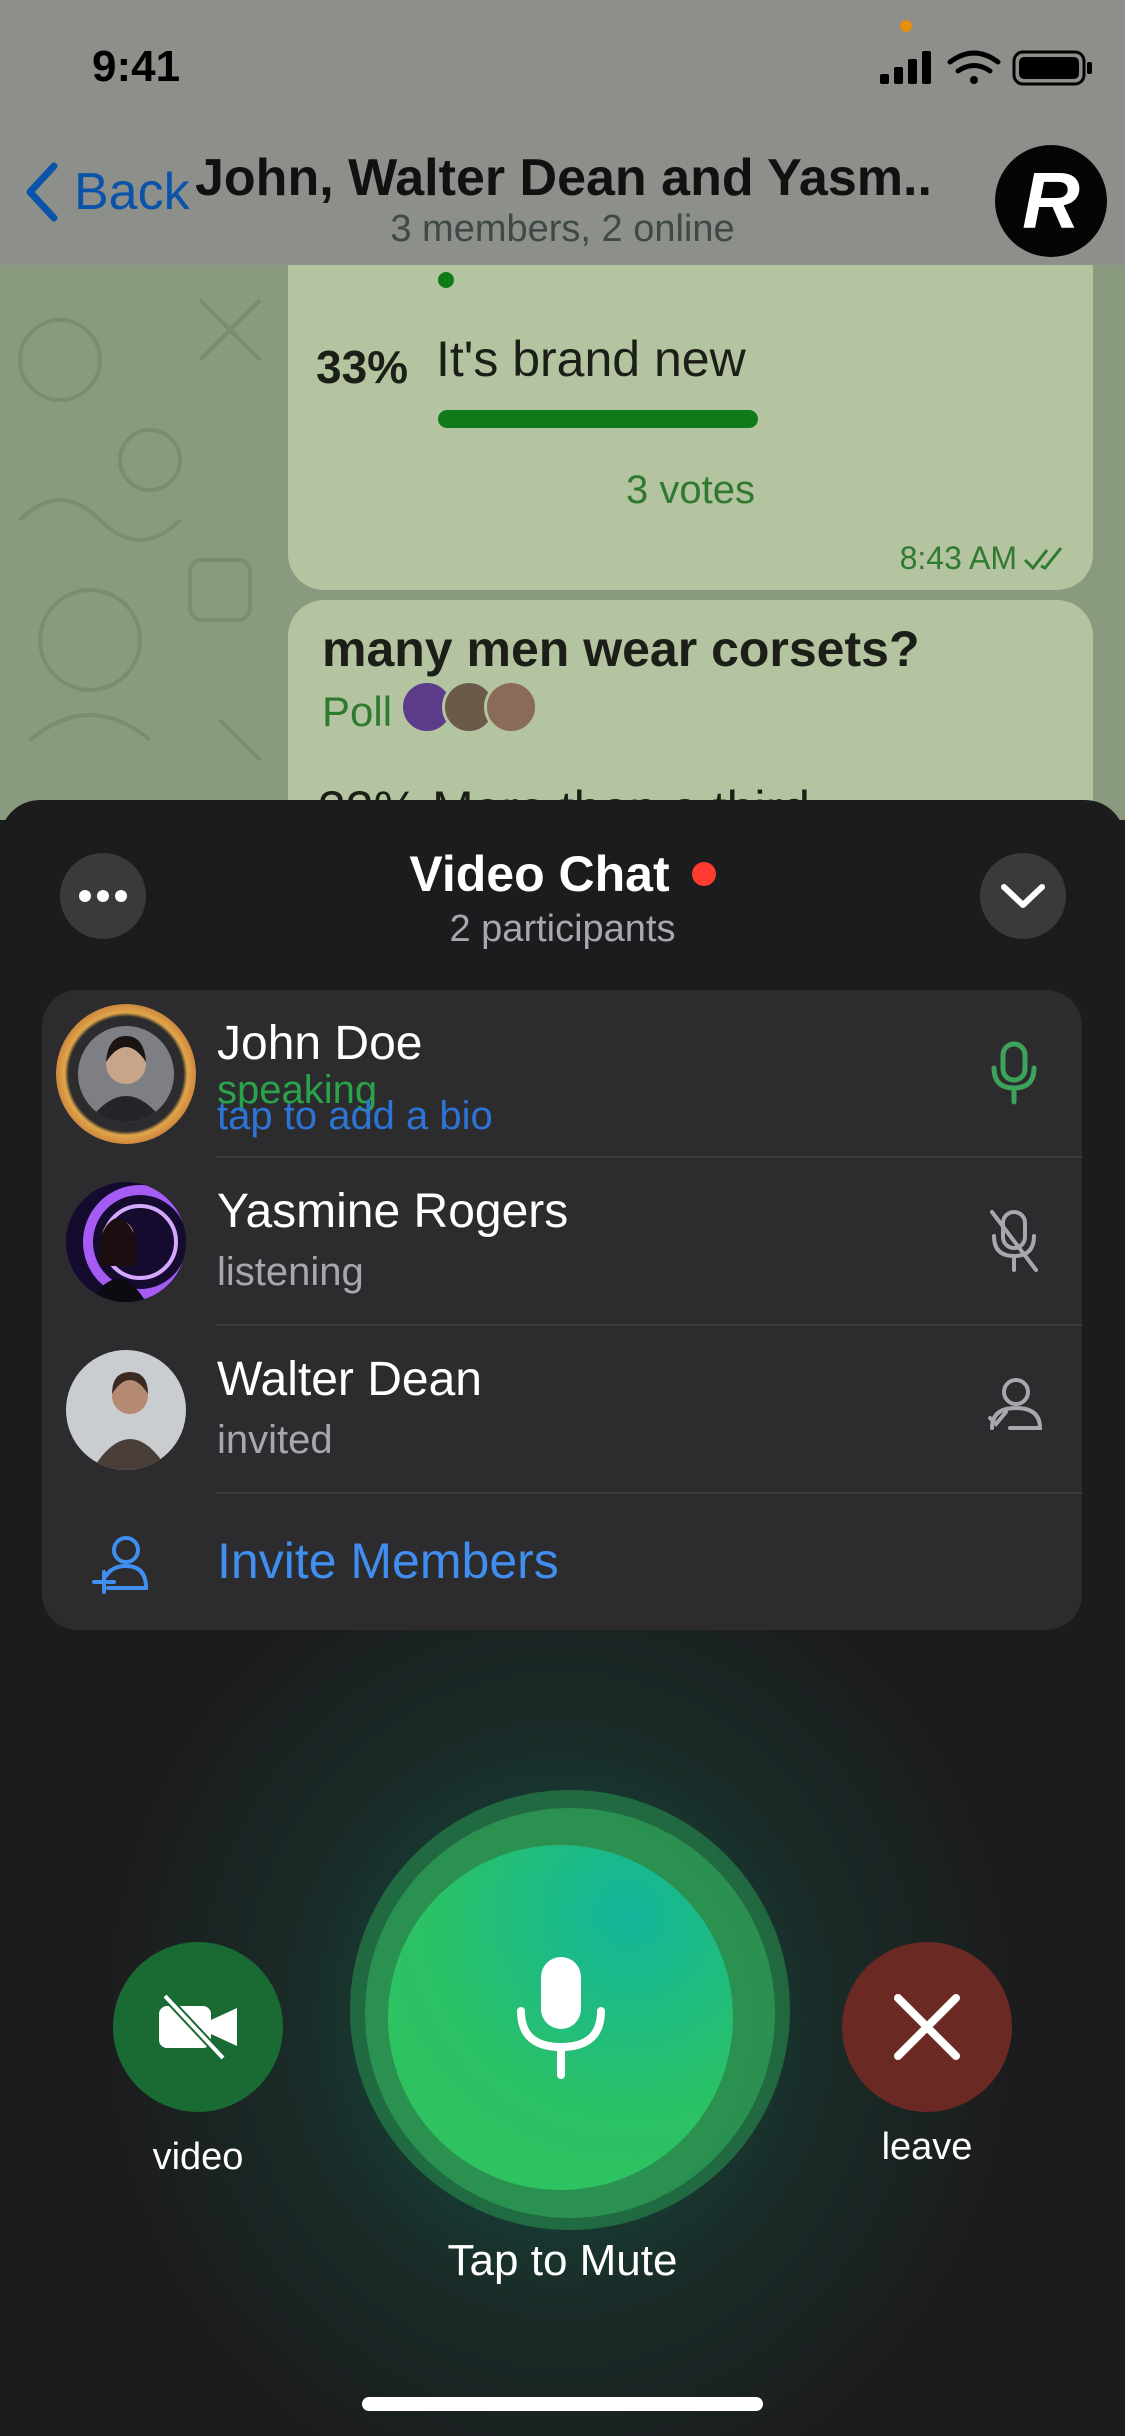 The height and width of the screenshot is (2436, 1125). I want to click on back-label: Back, so click(132, 192).